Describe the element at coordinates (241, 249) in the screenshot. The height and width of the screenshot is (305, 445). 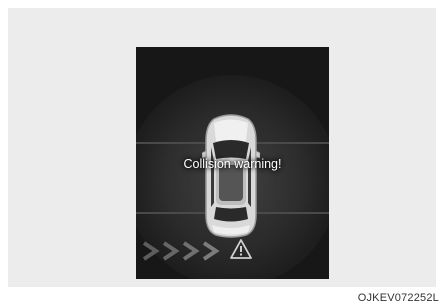
I see `warning-triangle-icon` at that location.